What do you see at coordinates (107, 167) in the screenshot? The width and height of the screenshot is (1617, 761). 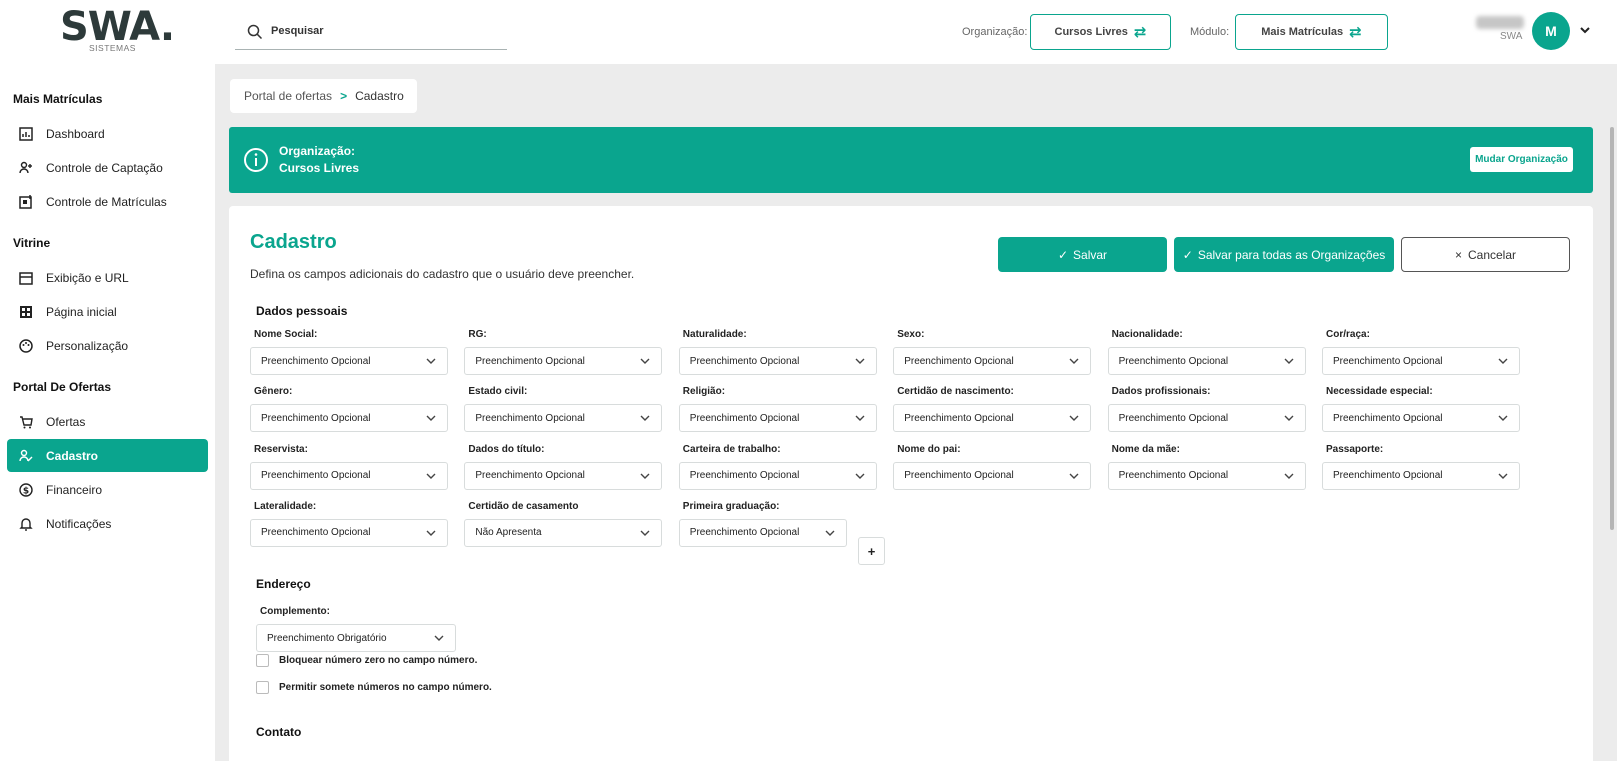 I see `sidebar-item-controle-captacao: Controle de Captação` at bounding box center [107, 167].